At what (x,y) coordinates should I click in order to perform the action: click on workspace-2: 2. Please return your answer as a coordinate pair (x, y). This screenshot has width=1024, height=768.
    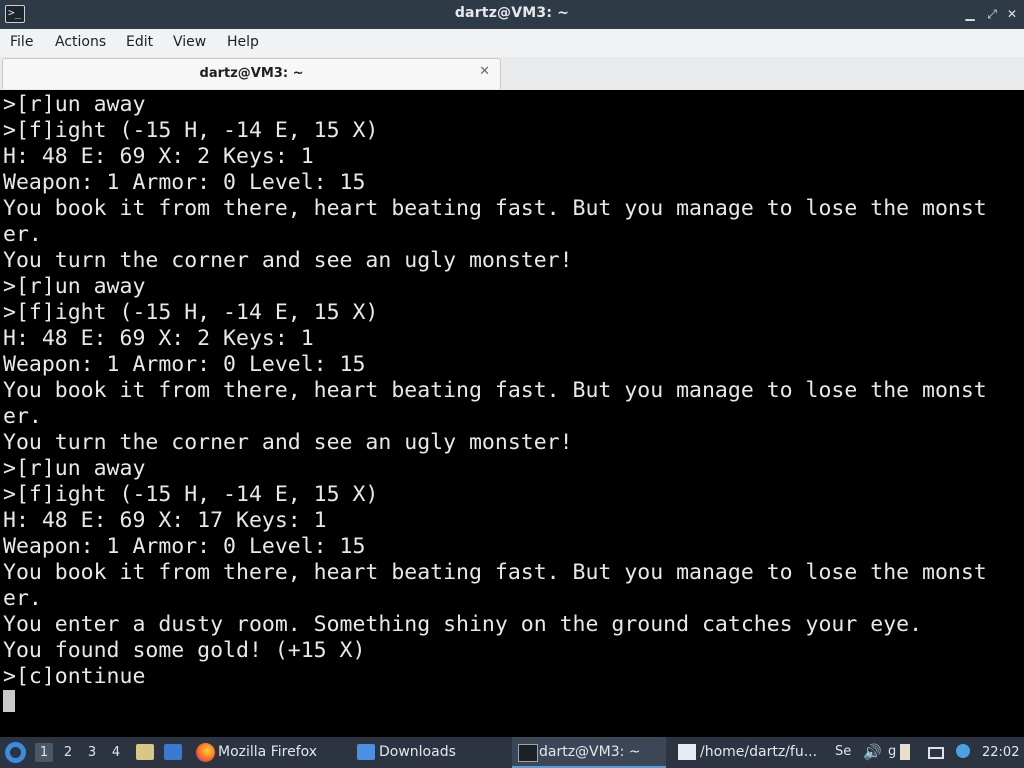
    Looking at the image, I should click on (68, 752).